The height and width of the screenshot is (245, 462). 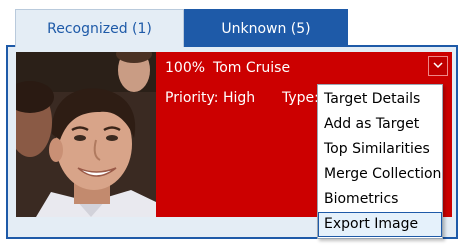 What do you see at coordinates (266, 28) in the screenshot?
I see `tab-unknown: Unknown (5)` at bounding box center [266, 28].